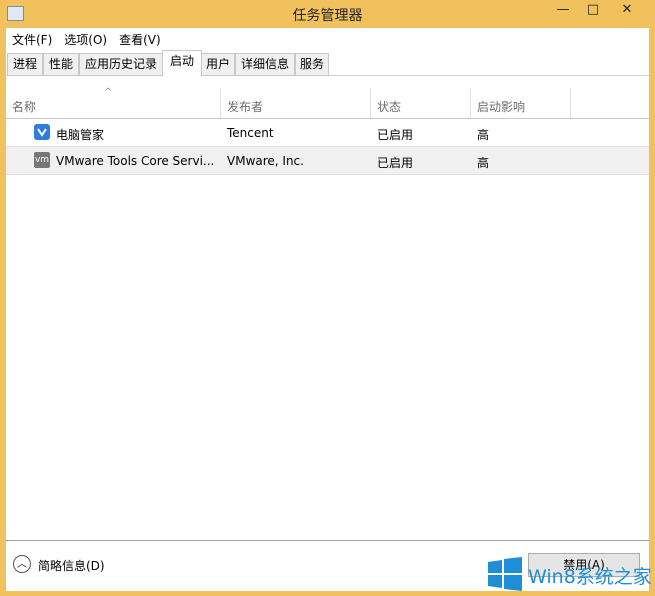 This screenshot has width=655, height=596. Describe the element at coordinates (245, 106) in the screenshot. I see `column-publisher: 发布者` at that location.